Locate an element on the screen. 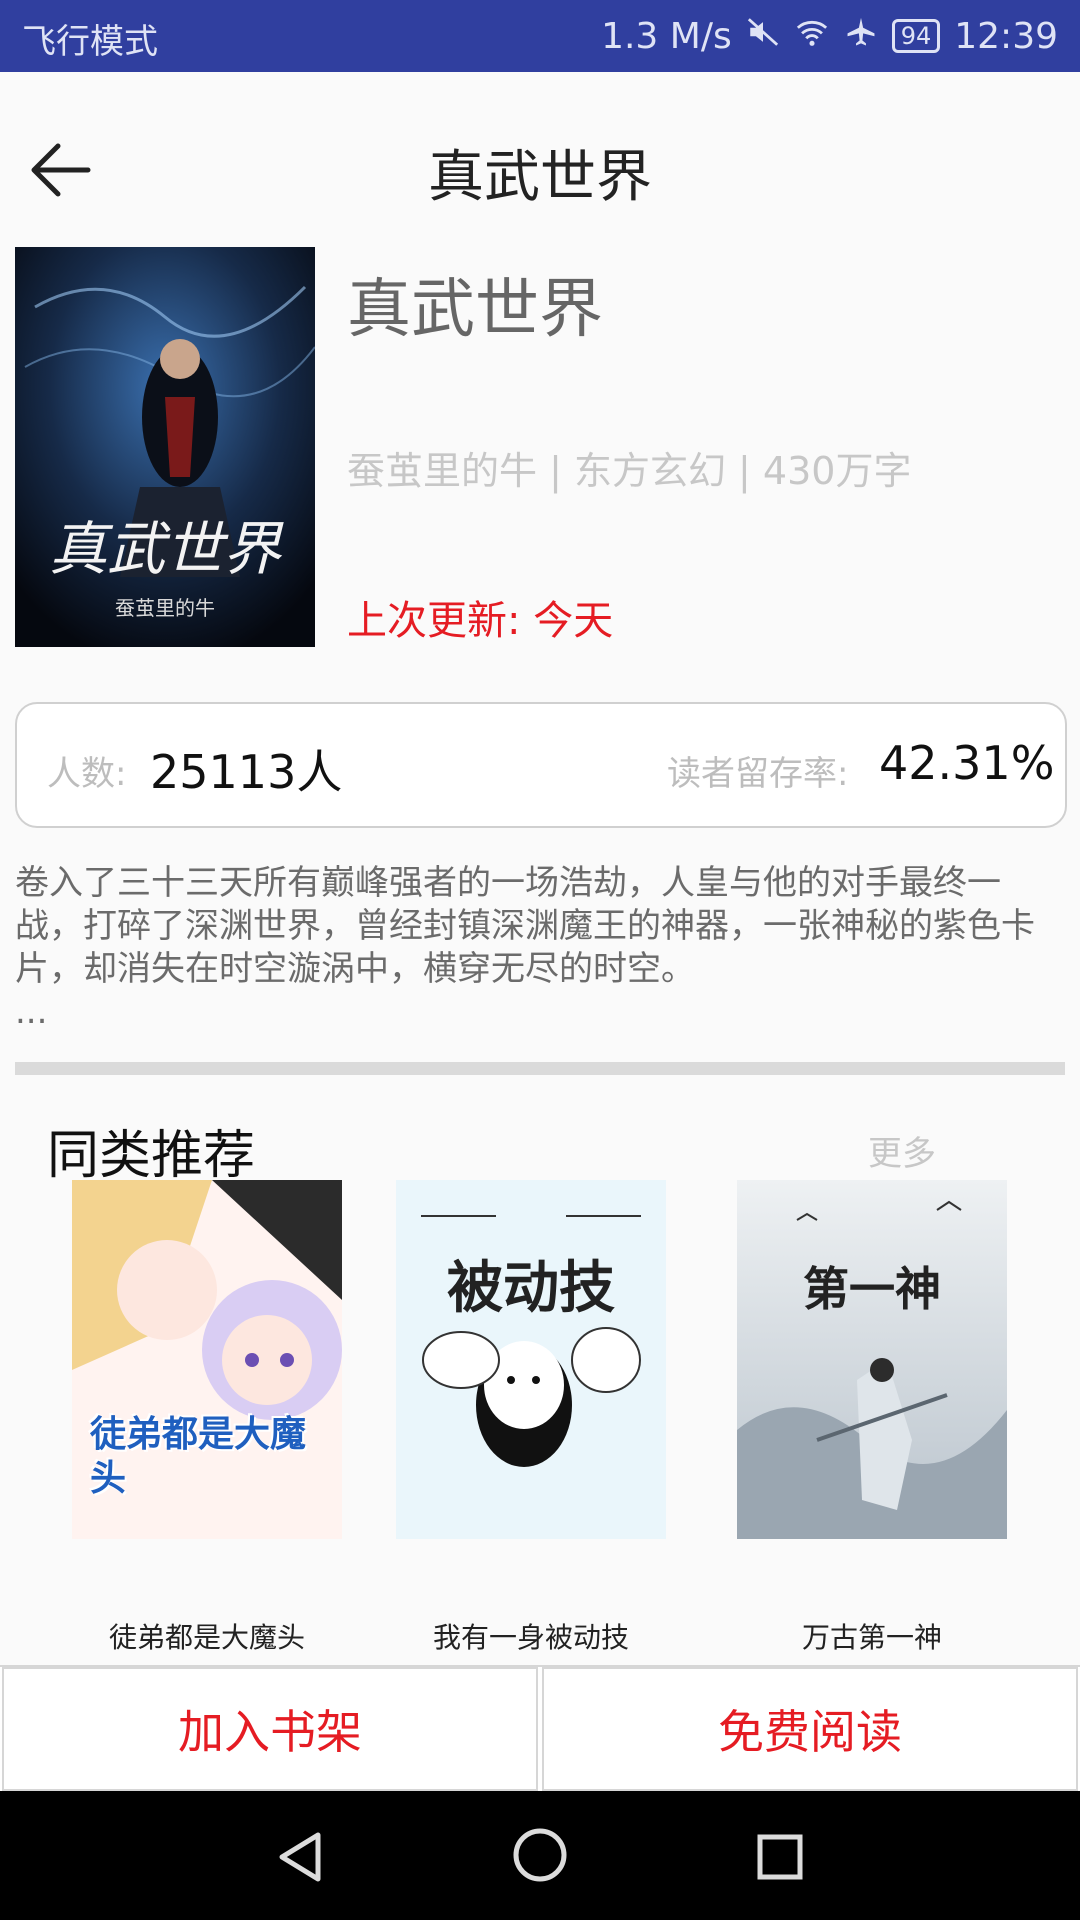 The height and width of the screenshot is (1920, 1080). book-meta: 蚕茧里的牛 | 东方玄幻 | 430万字 is located at coordinates (629, 471).